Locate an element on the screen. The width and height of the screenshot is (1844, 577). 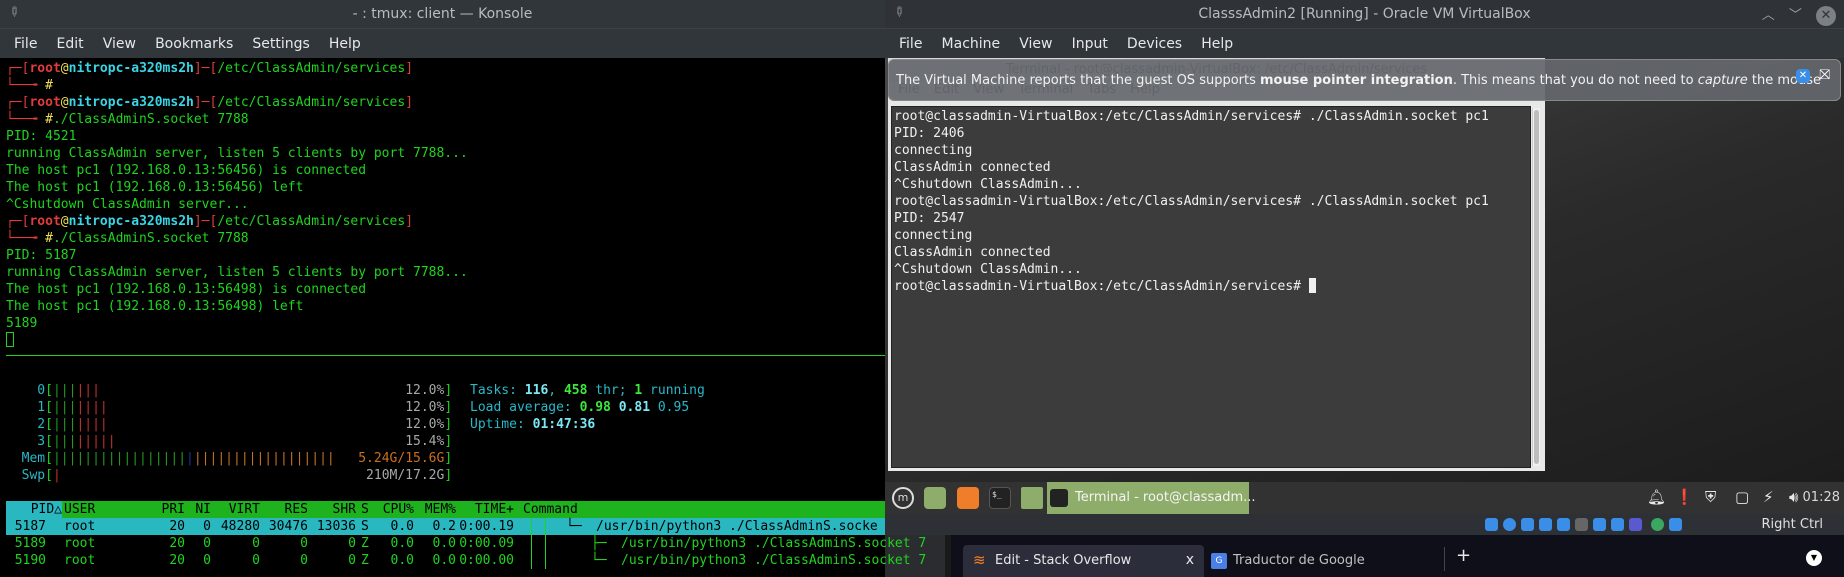
col-command: Command is located at coordinates (550, 509).